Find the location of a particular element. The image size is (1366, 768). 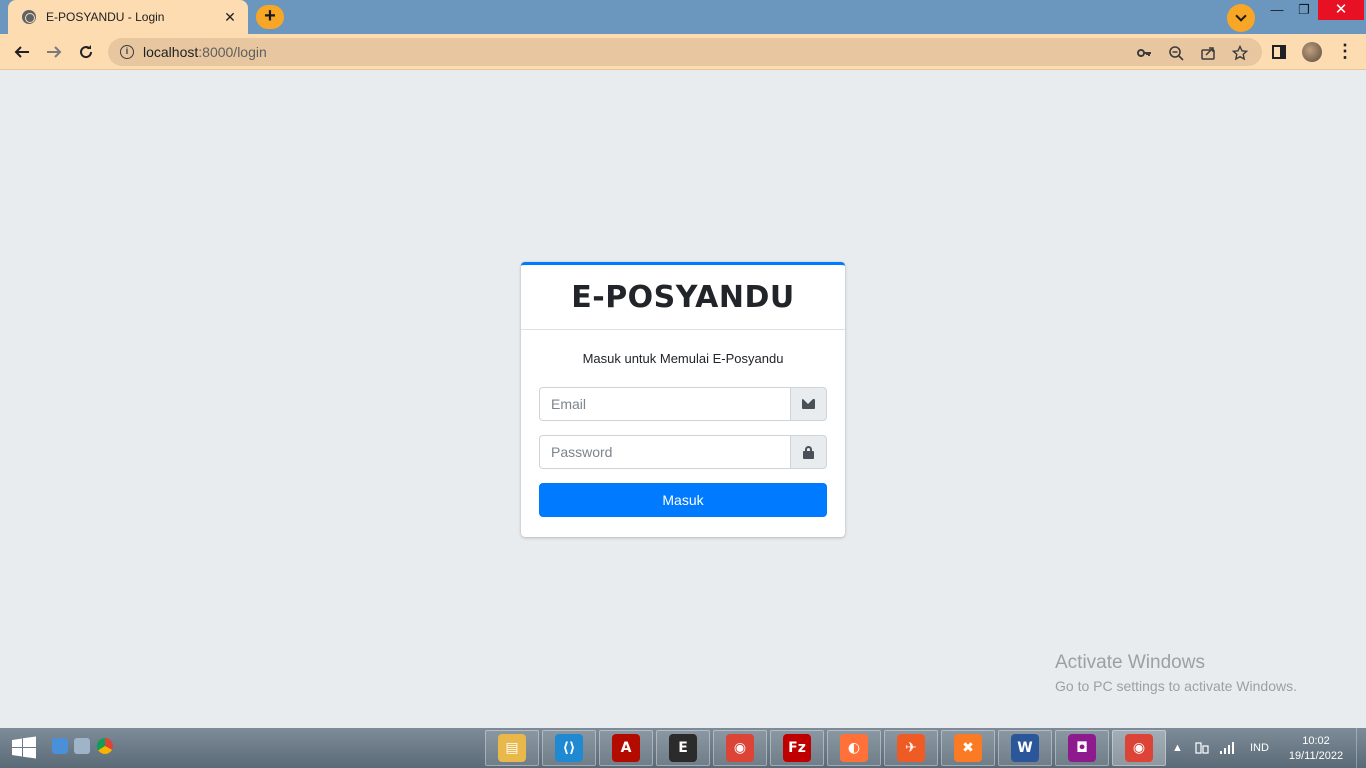

brand-title: E-POSYANDU is located at coordinates (682, 297).